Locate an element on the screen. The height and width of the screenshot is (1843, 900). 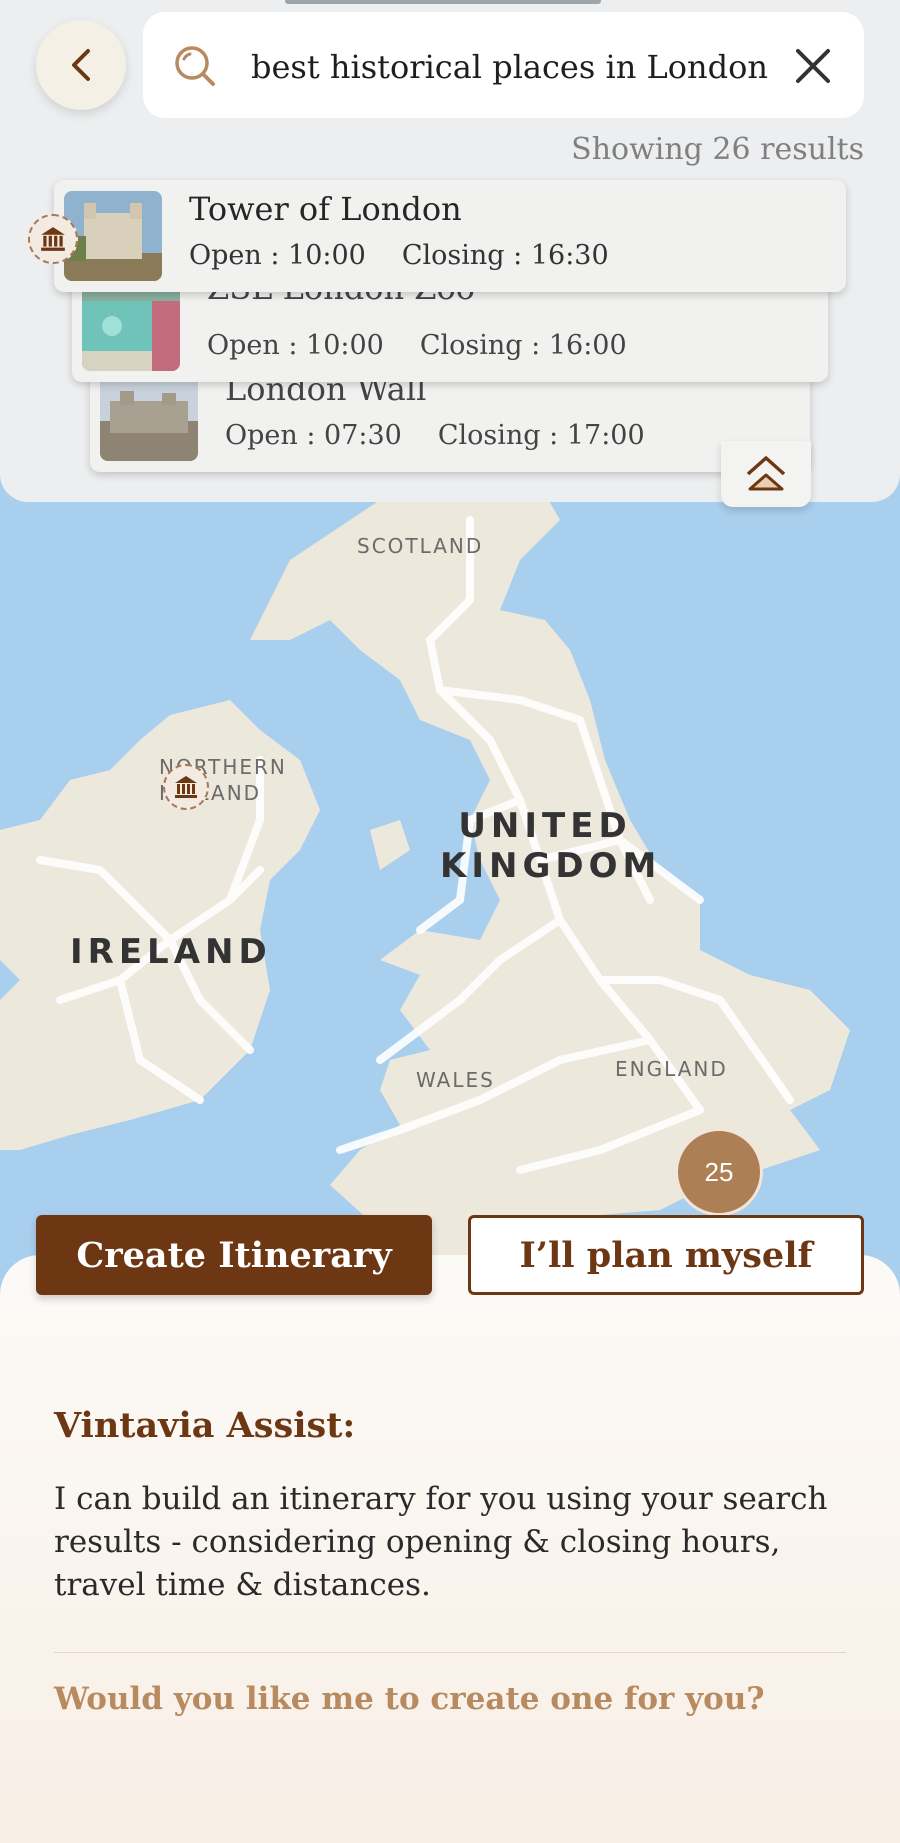
result-title: Tower of London is located at coordinates (325, 209).